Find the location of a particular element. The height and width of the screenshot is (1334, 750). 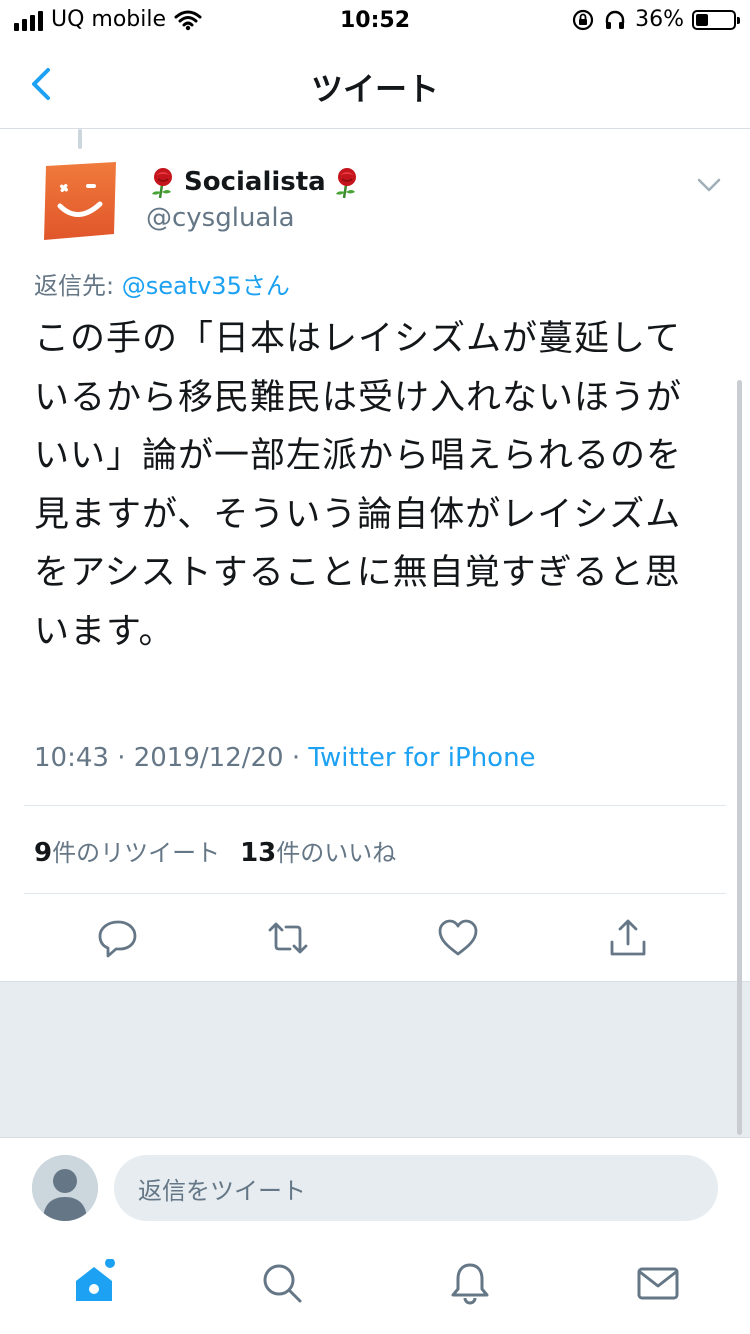

reply-icon is located at coordinates (118, 938).